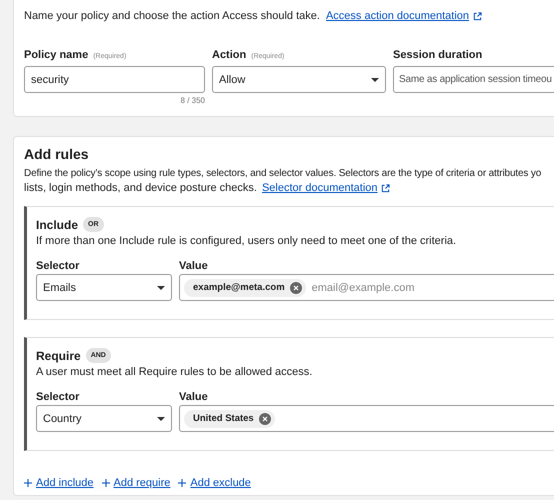  What do you see at coordinates (239, 287) in the screenshot?
I see `tag-text: example@meta.com` at bounding box center [239, 287].